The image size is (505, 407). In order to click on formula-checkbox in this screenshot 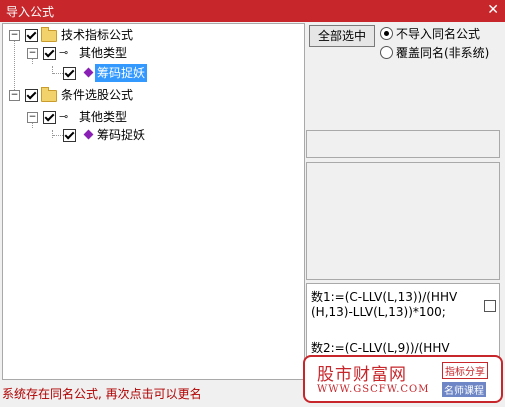, I will do `click(490, 306)`.